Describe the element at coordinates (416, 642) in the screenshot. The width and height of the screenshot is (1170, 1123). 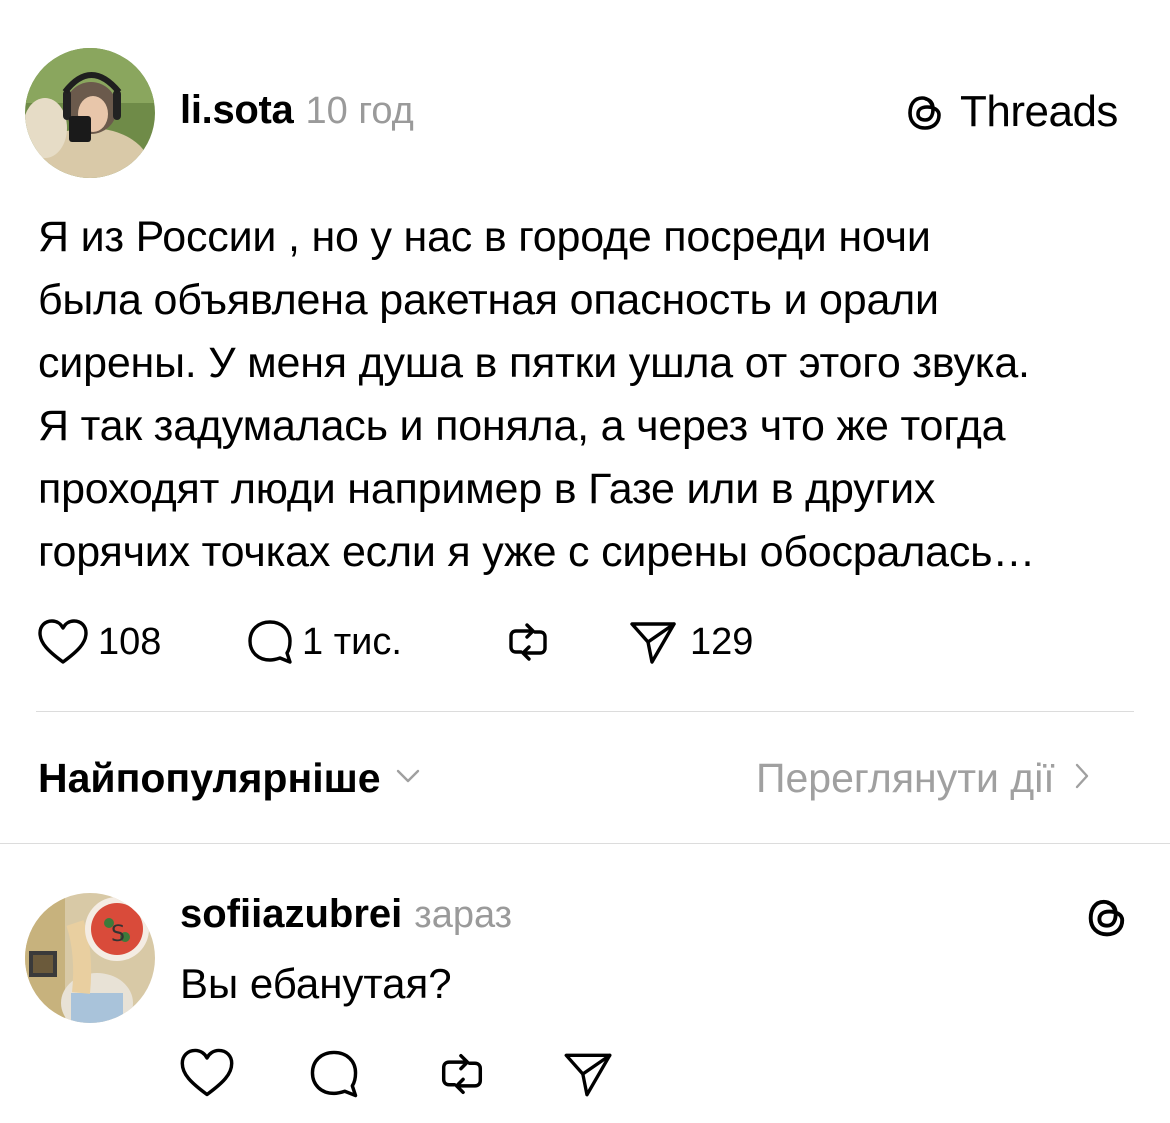
I see `post-actions: 108 1 тис. 129` at that location.